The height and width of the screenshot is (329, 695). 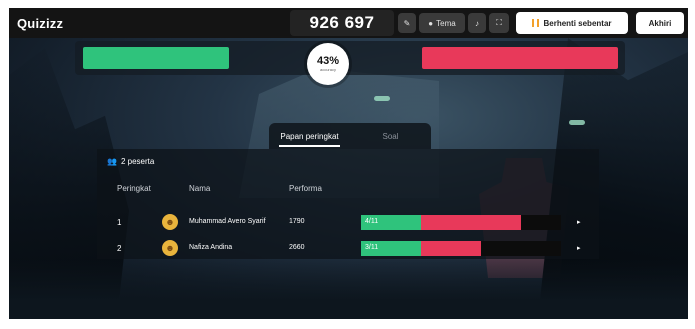 What do you see at coordinates (137, 161) in the screenshot?
I see `players-count-label: 2 peserta` at bounding box center [137, 161].